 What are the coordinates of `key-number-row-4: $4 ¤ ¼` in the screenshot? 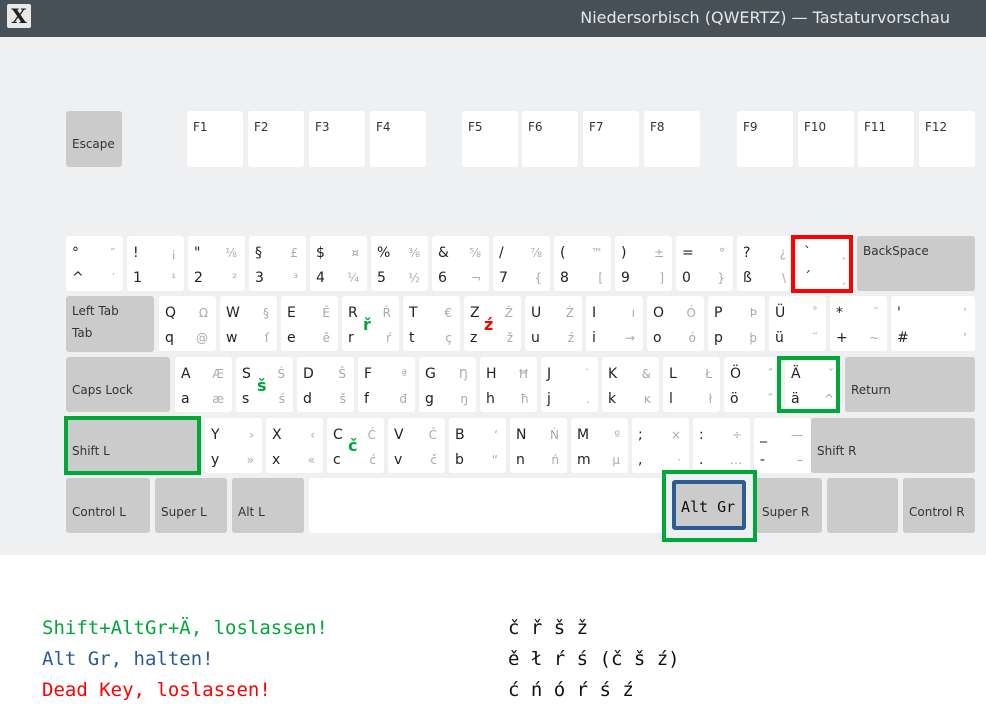 It's located at (338, 263).